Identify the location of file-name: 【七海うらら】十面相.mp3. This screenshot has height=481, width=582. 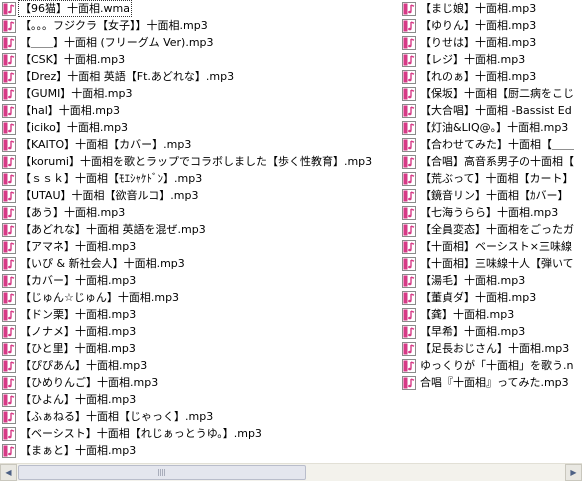
(489, 212).